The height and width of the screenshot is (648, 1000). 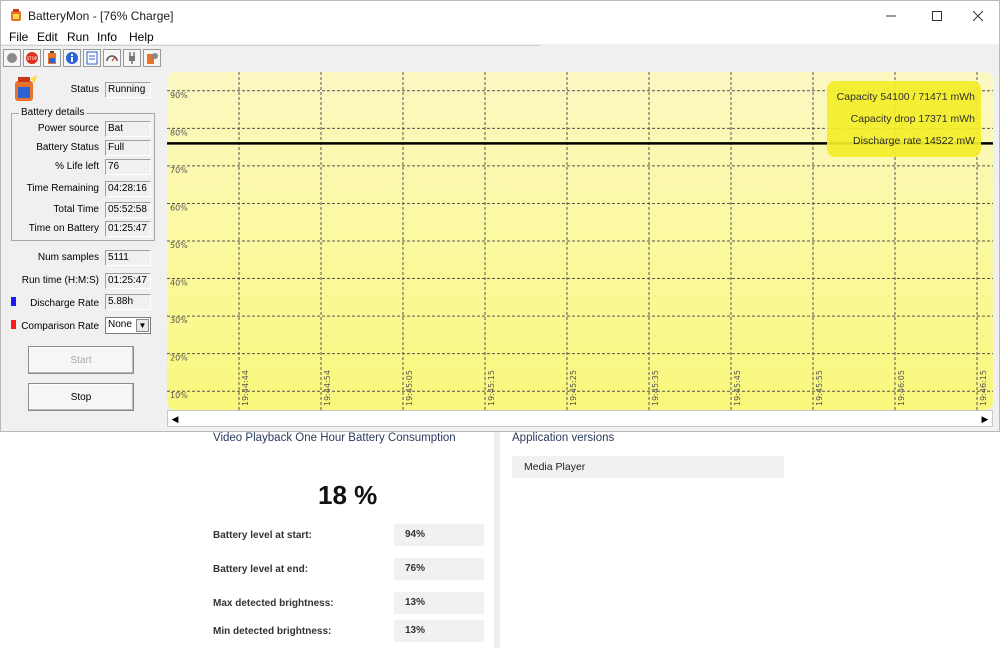 I want to click on discharge-rate-label: Discharge Rate, so click(x=64, y=303).